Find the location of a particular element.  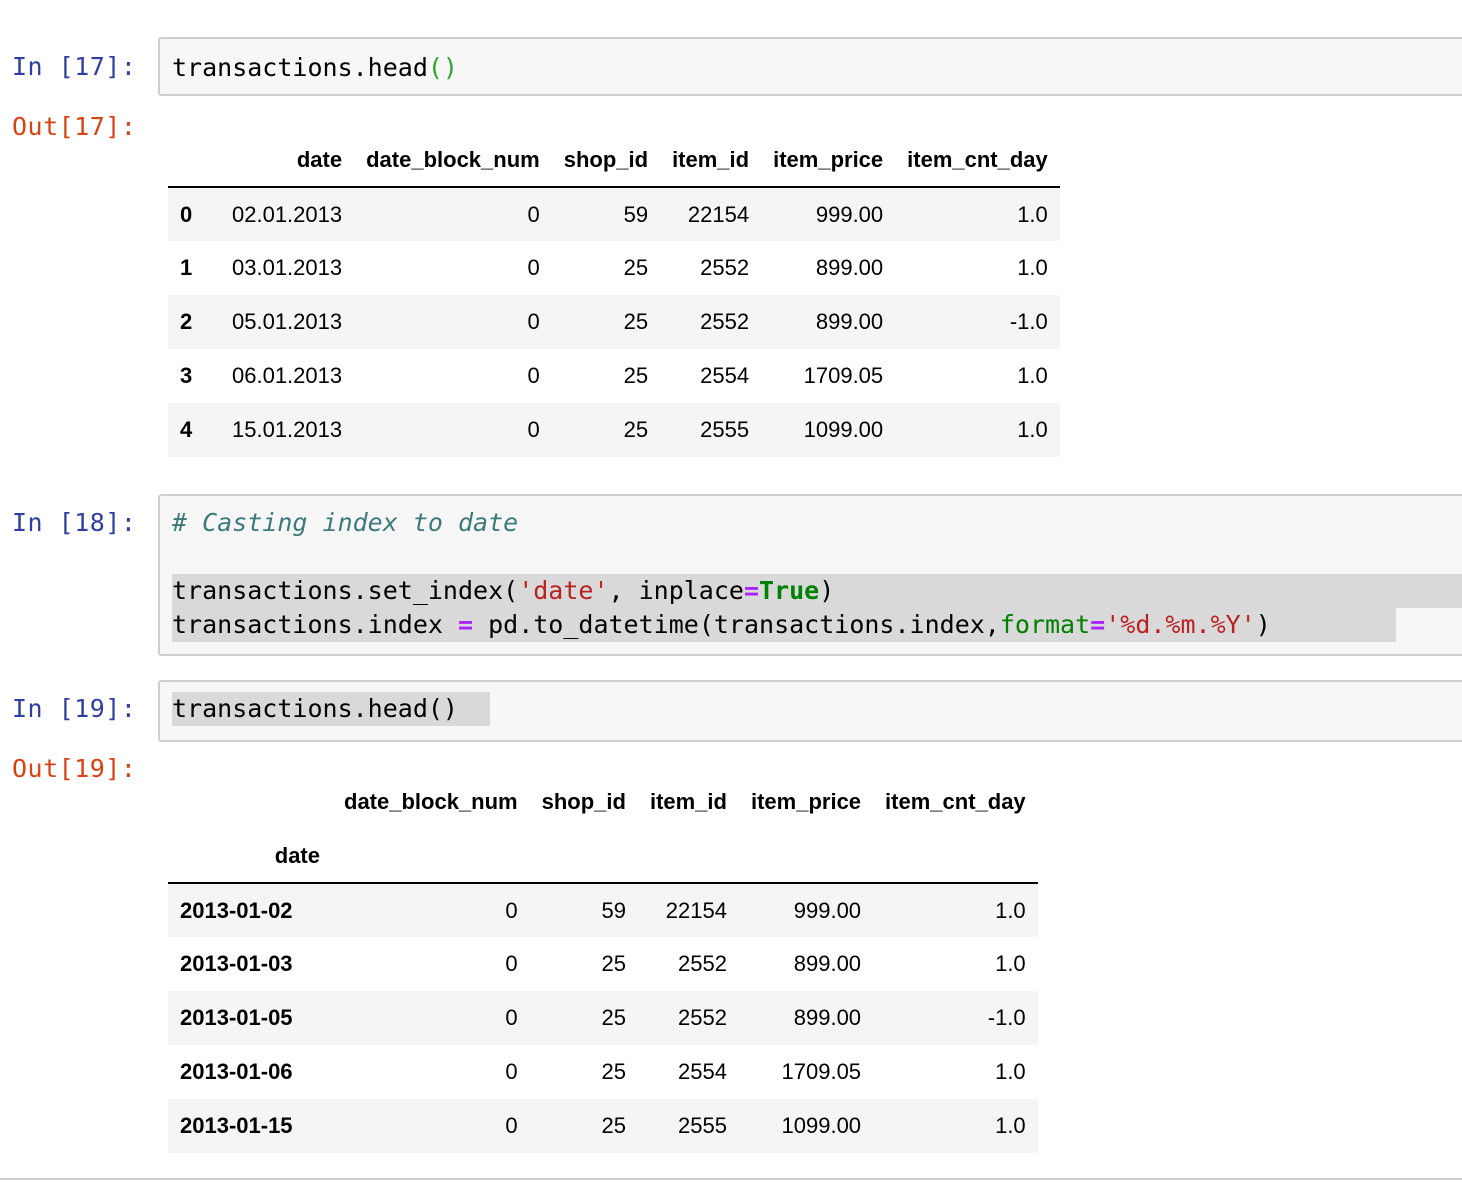

row-index: 1 is located at coordinates (186, 267).